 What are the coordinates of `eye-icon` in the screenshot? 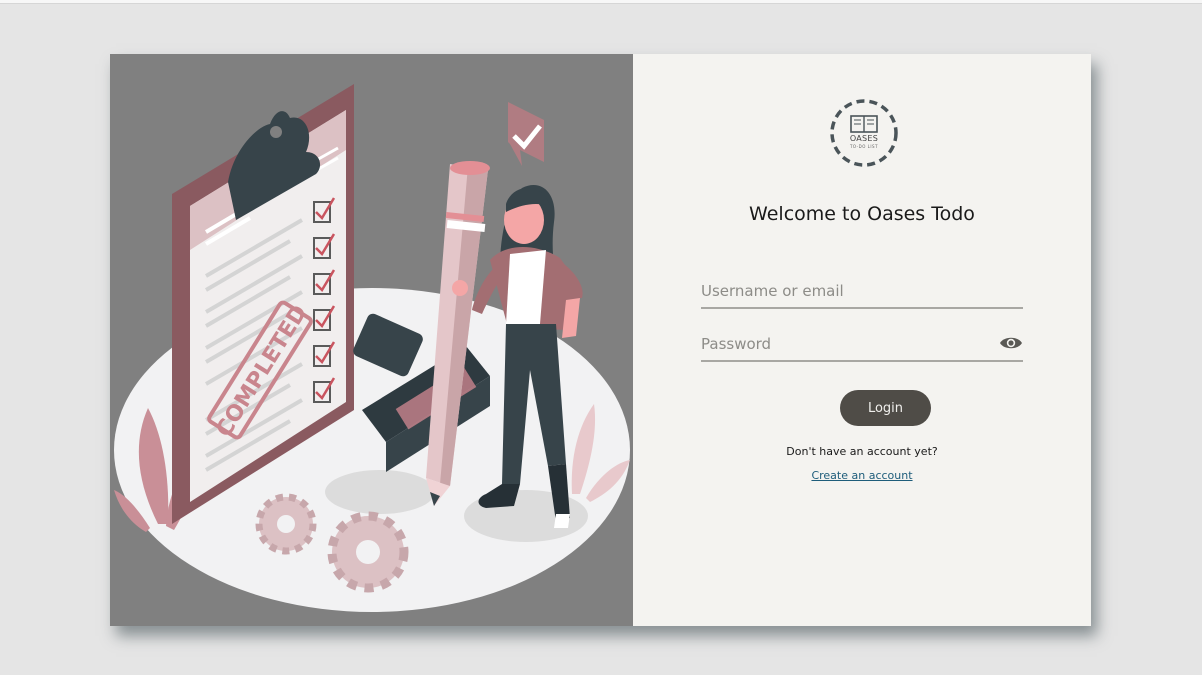 It's located at (1011, 343).